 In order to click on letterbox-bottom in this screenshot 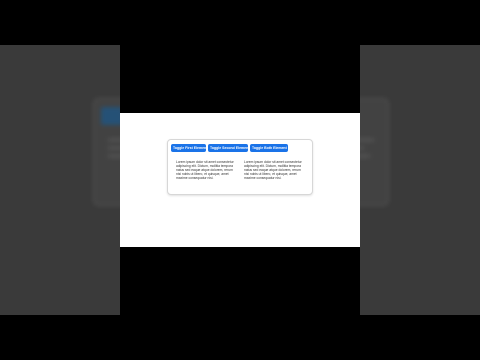, I will do `click(240, 337)`.